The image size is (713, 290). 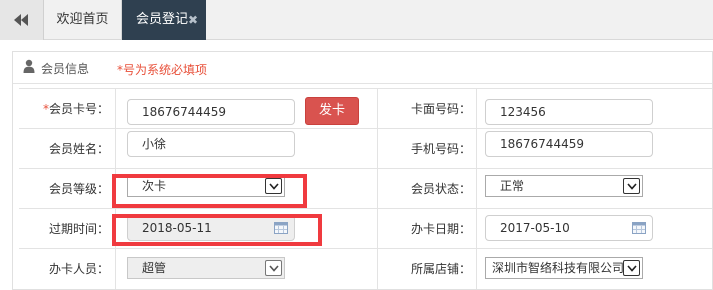 What do you see at coordinates (29, 66) in the screenshot?
I see `user-icon` at bounding box center [29, 66].